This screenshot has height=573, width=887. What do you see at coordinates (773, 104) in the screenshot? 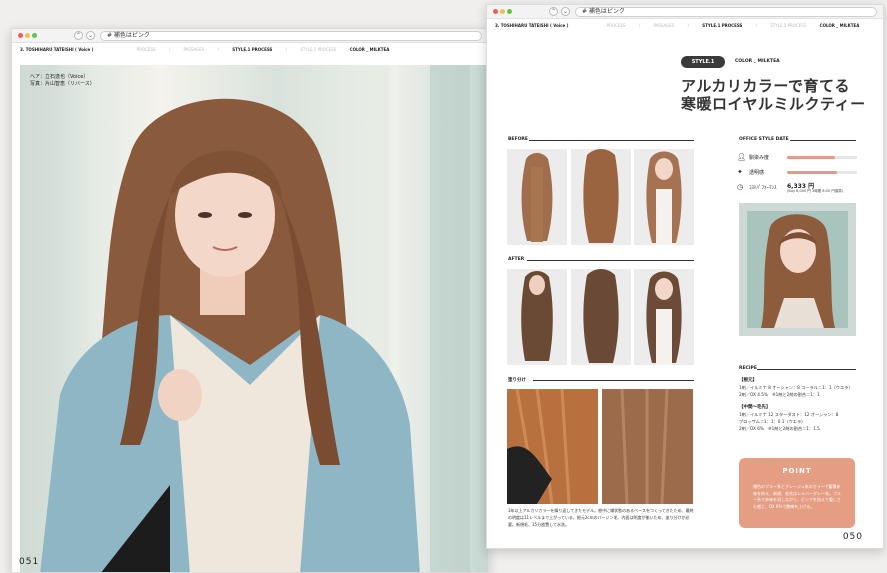
I see `headline-line-2: 寒暖ロイヤルミルクティー` at bounding box center [773, 104].